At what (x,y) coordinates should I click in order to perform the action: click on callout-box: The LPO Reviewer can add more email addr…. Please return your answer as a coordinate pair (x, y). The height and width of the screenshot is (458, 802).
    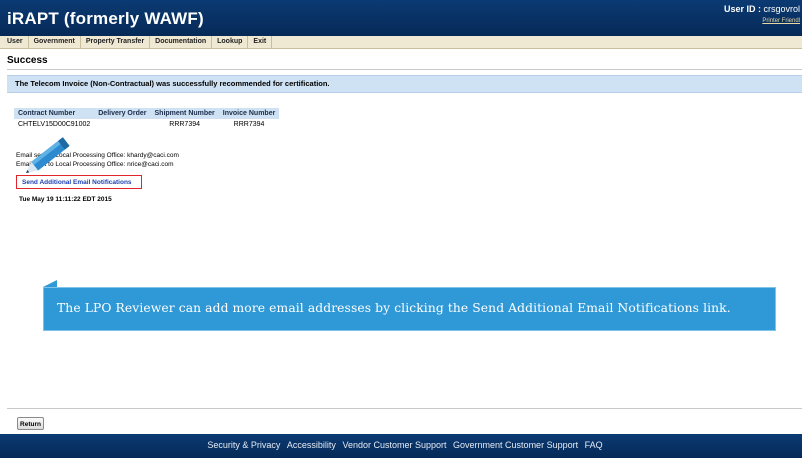
    Looking at the image, I should click on (409, 309).